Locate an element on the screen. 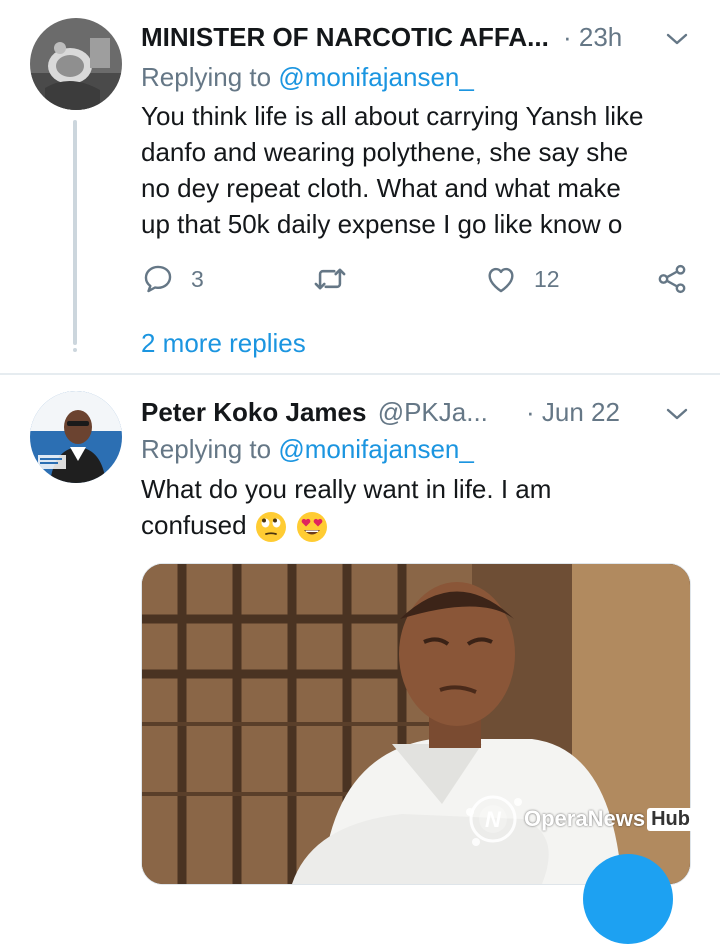 This screenshot has height=944, width=720. retweet-button is located at coordinates (330, 279).